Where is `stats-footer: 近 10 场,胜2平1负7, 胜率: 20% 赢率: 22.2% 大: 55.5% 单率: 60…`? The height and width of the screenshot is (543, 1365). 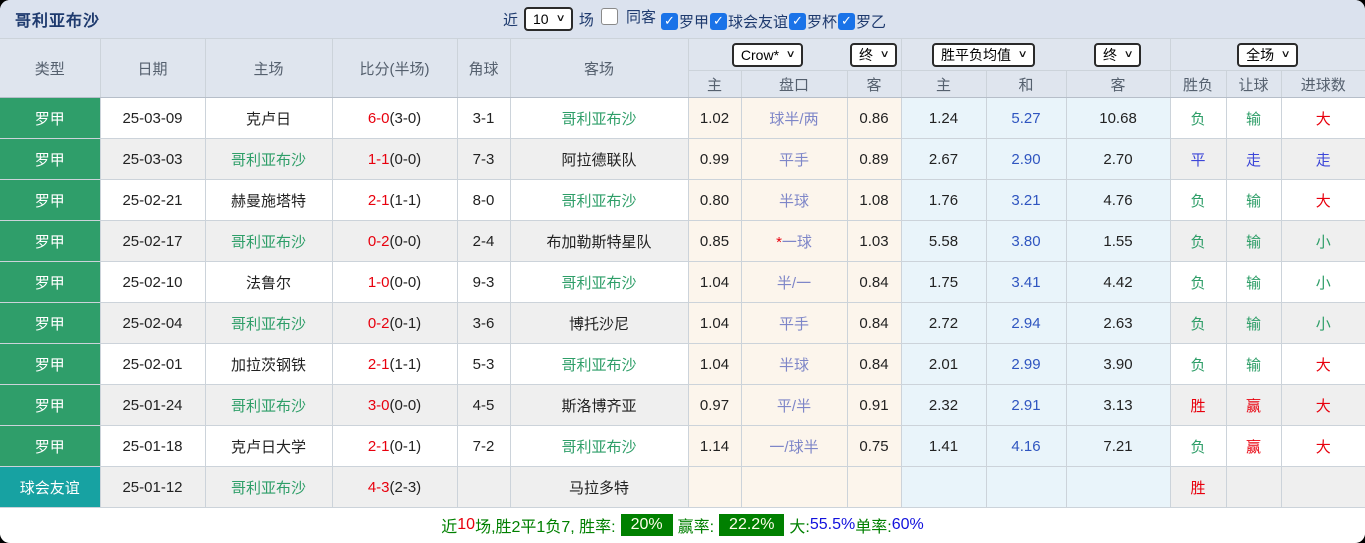 stats-footer: 近 10 场,胜2平1负7, 胜率: 20% 赢率: 22.2% 大: 55.5% 单率: 60… is located at coordinates (682, 525).